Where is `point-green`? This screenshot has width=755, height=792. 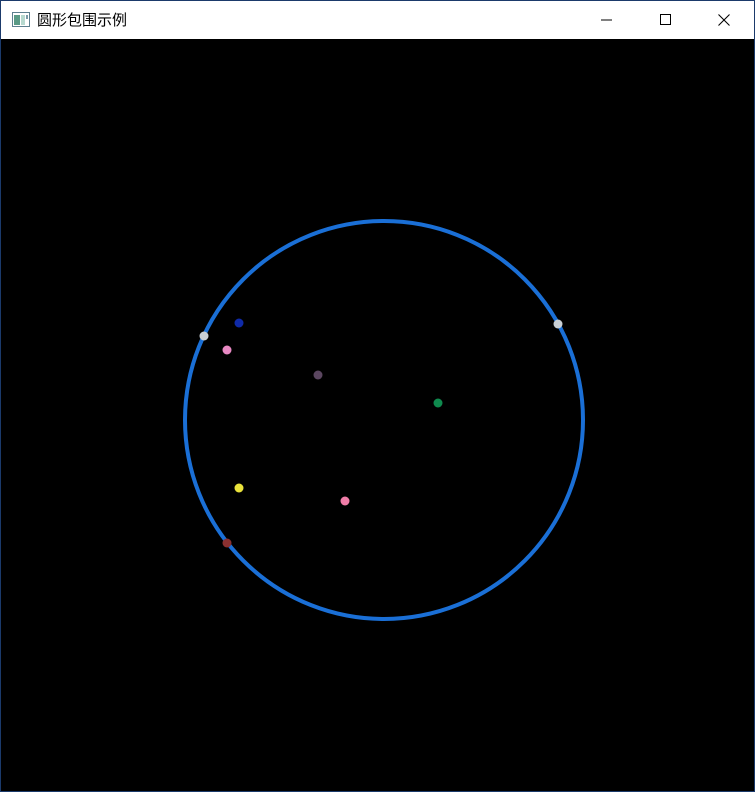 point-green is located at coordinates (438, 403).